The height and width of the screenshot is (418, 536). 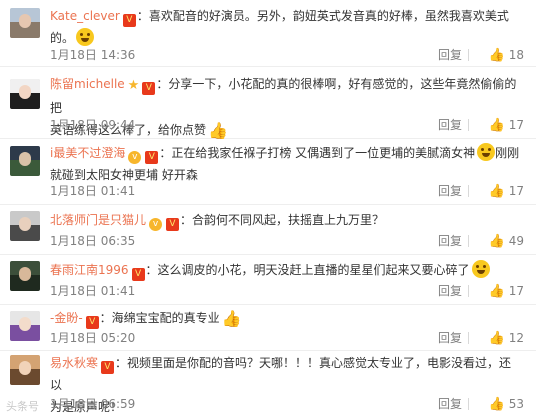 What do you see at coordinates (74, 363) in the screenshot?
I see `username-link: 易水秋寒` at bounding box center [74, 363].